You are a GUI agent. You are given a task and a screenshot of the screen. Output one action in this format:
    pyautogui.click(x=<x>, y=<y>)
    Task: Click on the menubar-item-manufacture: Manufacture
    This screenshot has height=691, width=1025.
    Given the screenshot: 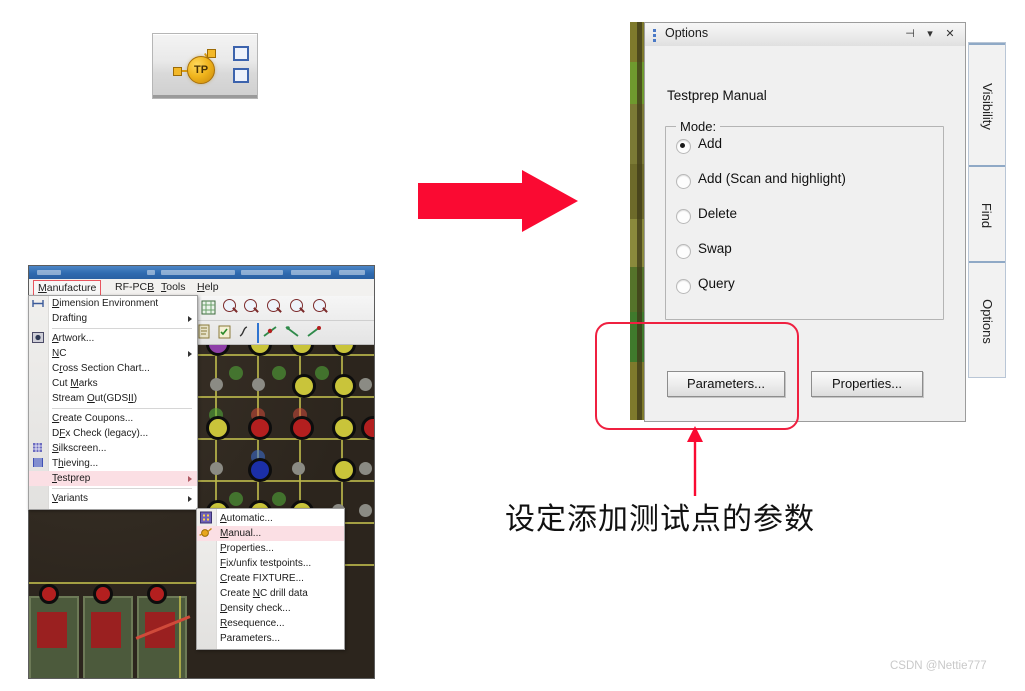 What is the action you would take?
    pyautogui.click(x=67, y=288)
    